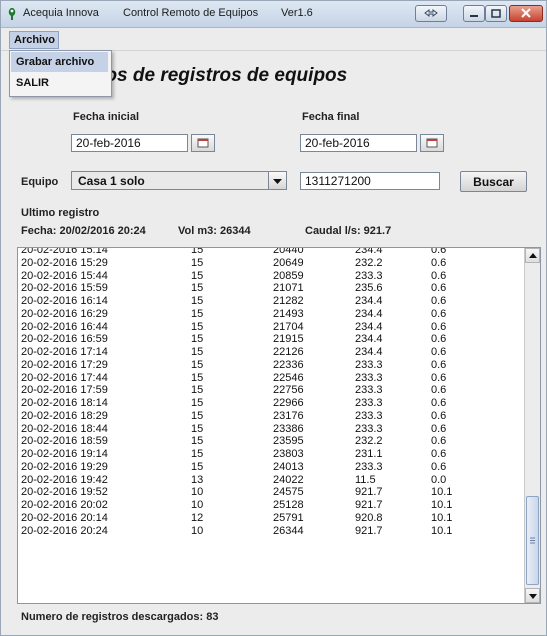  Describe the element at coordinates (288, 252) in the screenshot. I see `record-volume: 20440` at that location.